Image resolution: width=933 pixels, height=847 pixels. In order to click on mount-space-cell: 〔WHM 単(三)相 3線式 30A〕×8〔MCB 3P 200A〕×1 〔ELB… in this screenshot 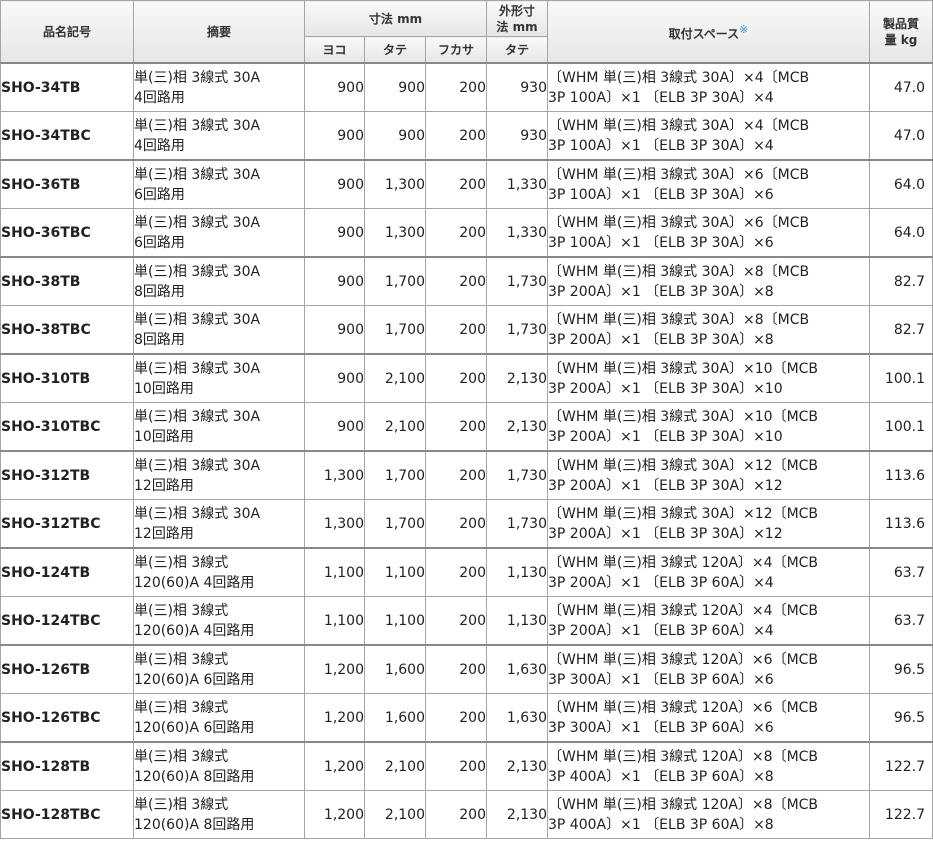, I will do `click(708, 330)`.